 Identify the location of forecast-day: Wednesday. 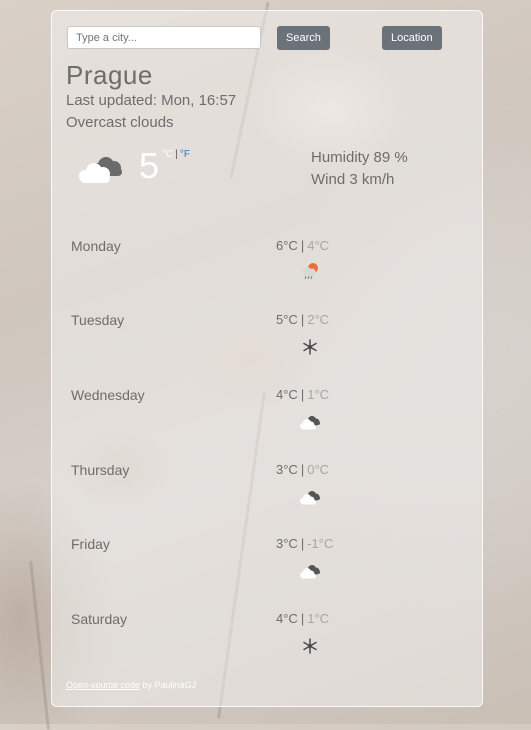
(108, 395).